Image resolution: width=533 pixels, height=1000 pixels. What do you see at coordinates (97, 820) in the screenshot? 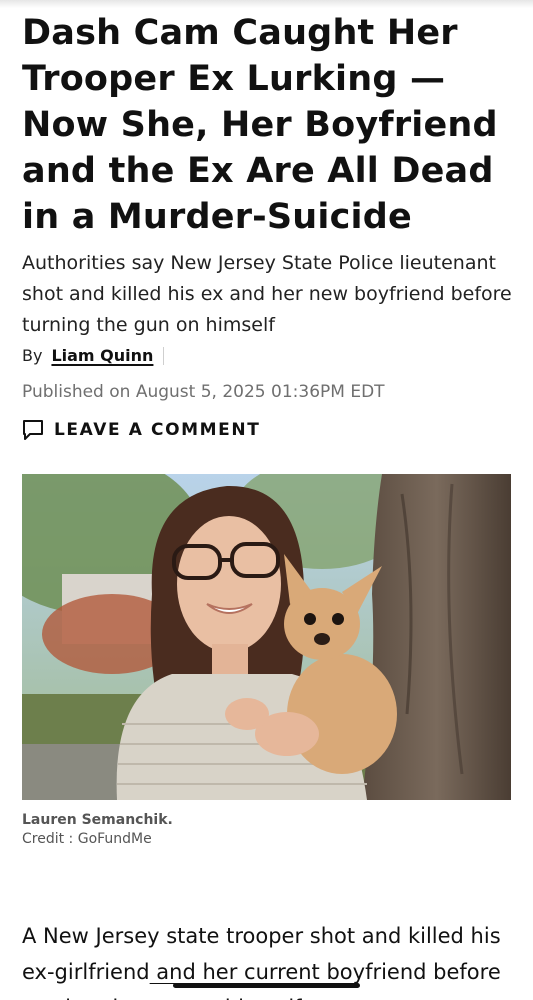
I see `photo-caption-name: Lauren Semanchik.` at bounding box center [97, 820].